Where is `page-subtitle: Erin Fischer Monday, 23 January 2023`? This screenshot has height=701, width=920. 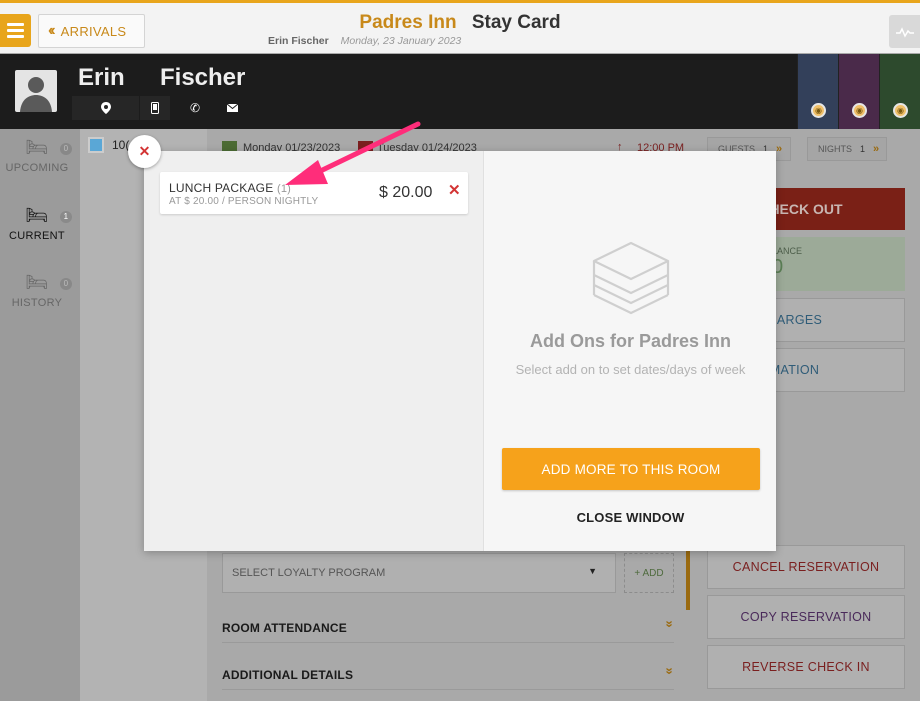 page-subtitle: Erin Fischer Monday, 23 January 2023 is located at coordinates (364, 41).